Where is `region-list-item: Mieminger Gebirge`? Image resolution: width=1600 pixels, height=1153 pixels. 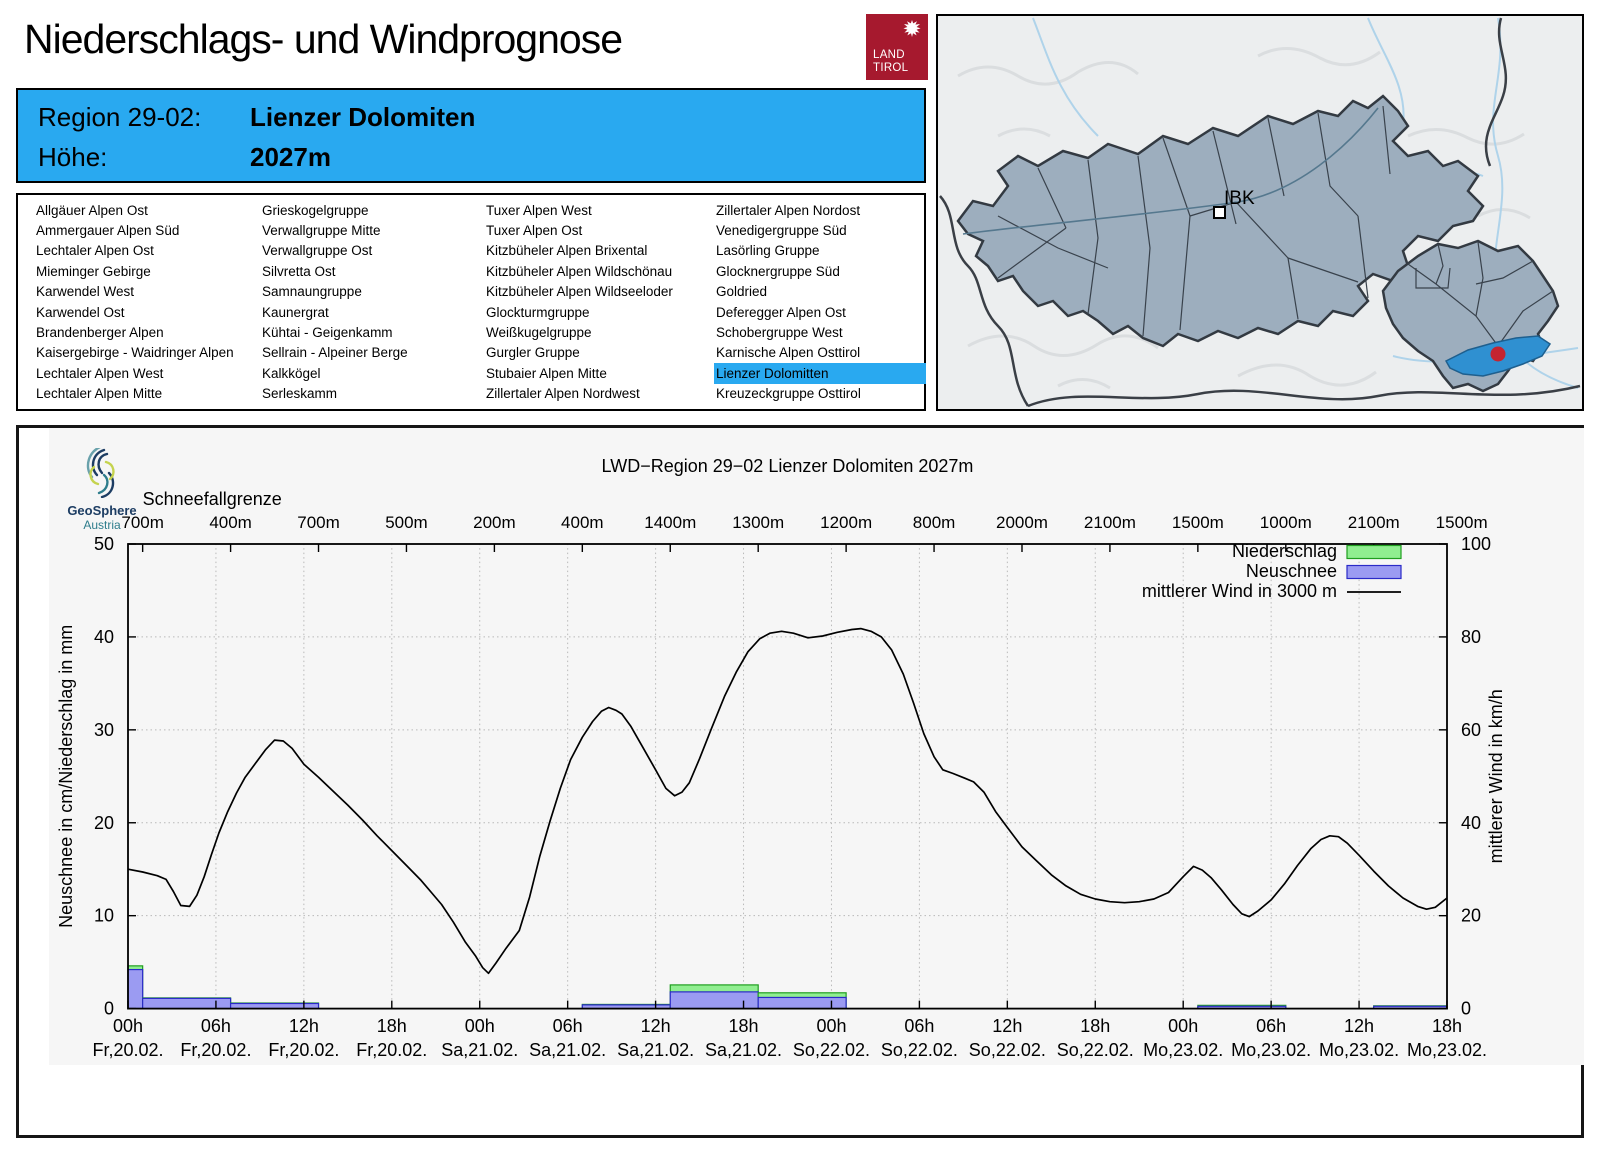
region-list-item: Mieminger Gebirge is located at coordinates (147, 271).